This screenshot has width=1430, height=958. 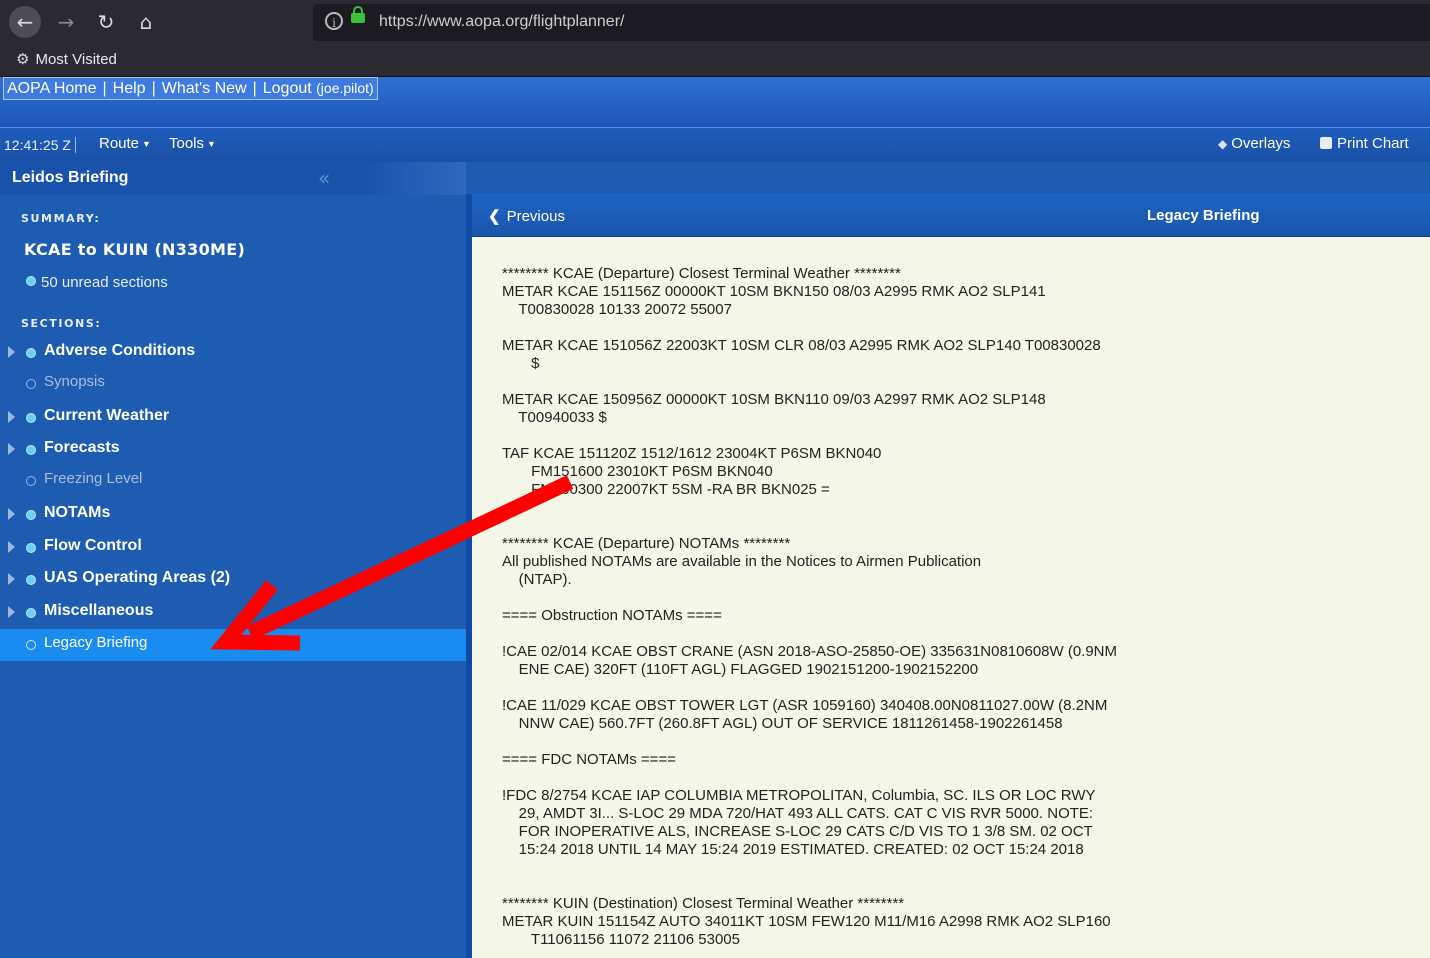 I want to click on collapse-icon: «, so click(x=324, y=178).